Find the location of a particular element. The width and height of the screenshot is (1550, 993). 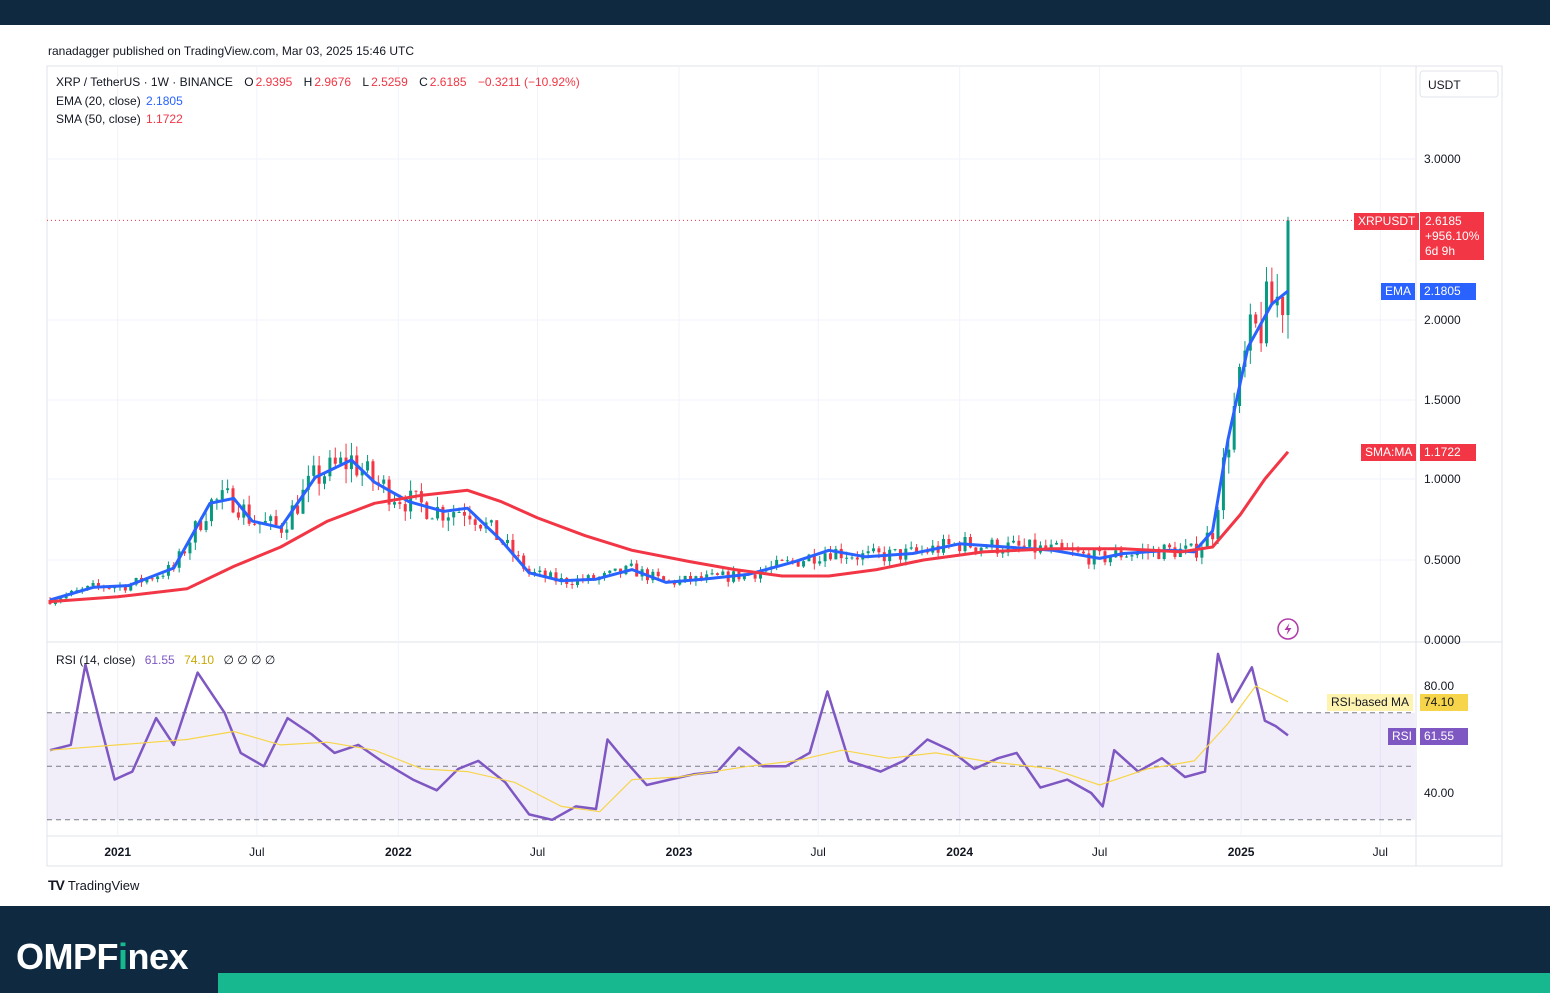

time-tick-label: 2023 is located at coordinates (679, 852).